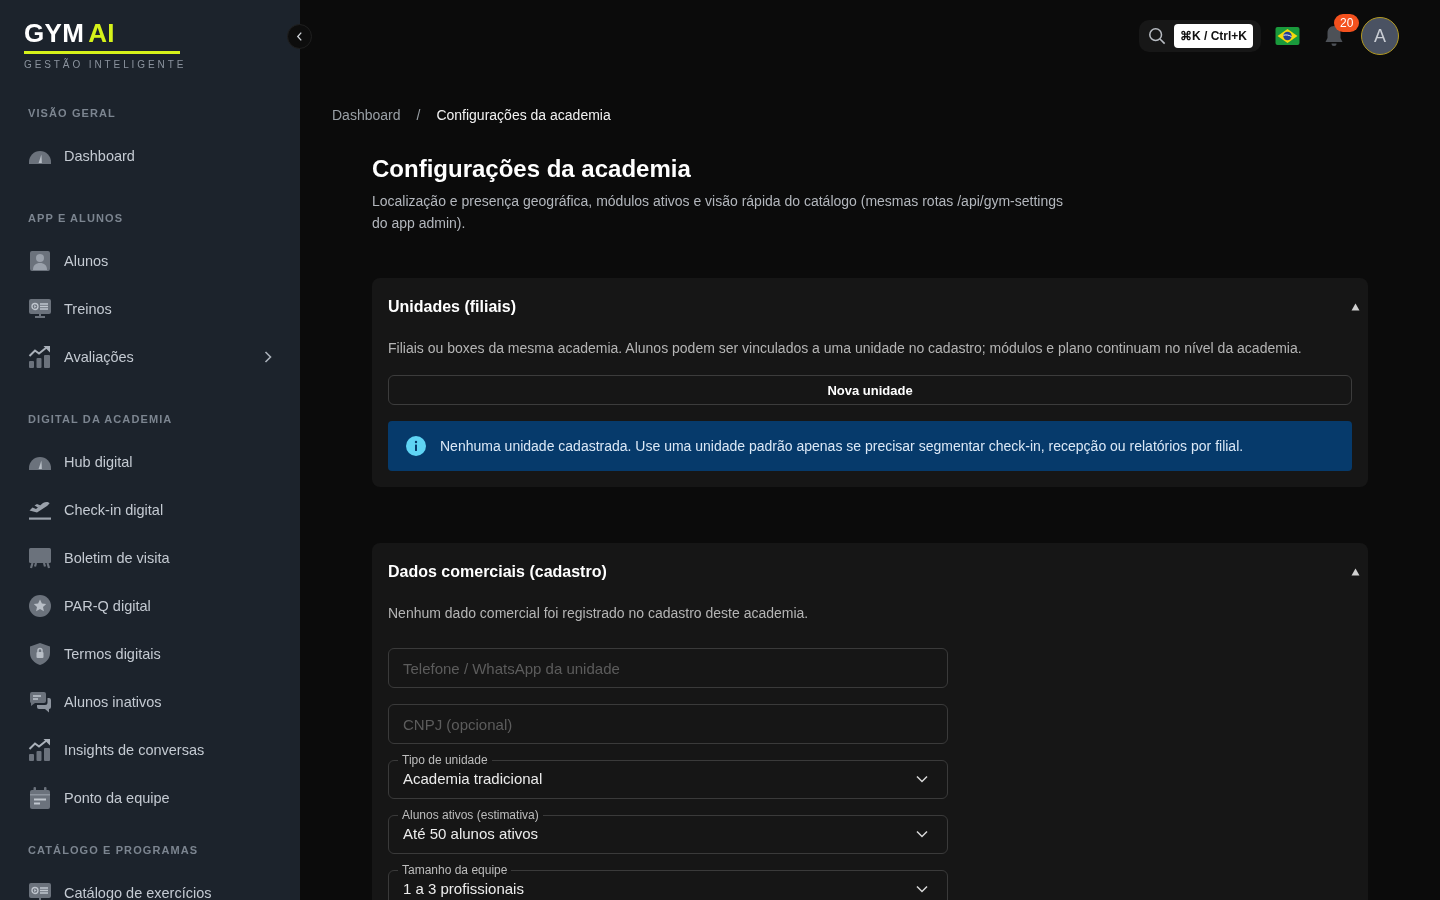 The height and width of the screenshot is (900, 1440). What do you see at coordinates (668, 831) in the screenshot?
I see `dropdown-field: Alunos ativos (estimativa) Até 50 alunos ativos` at bounding box center [668, 831].